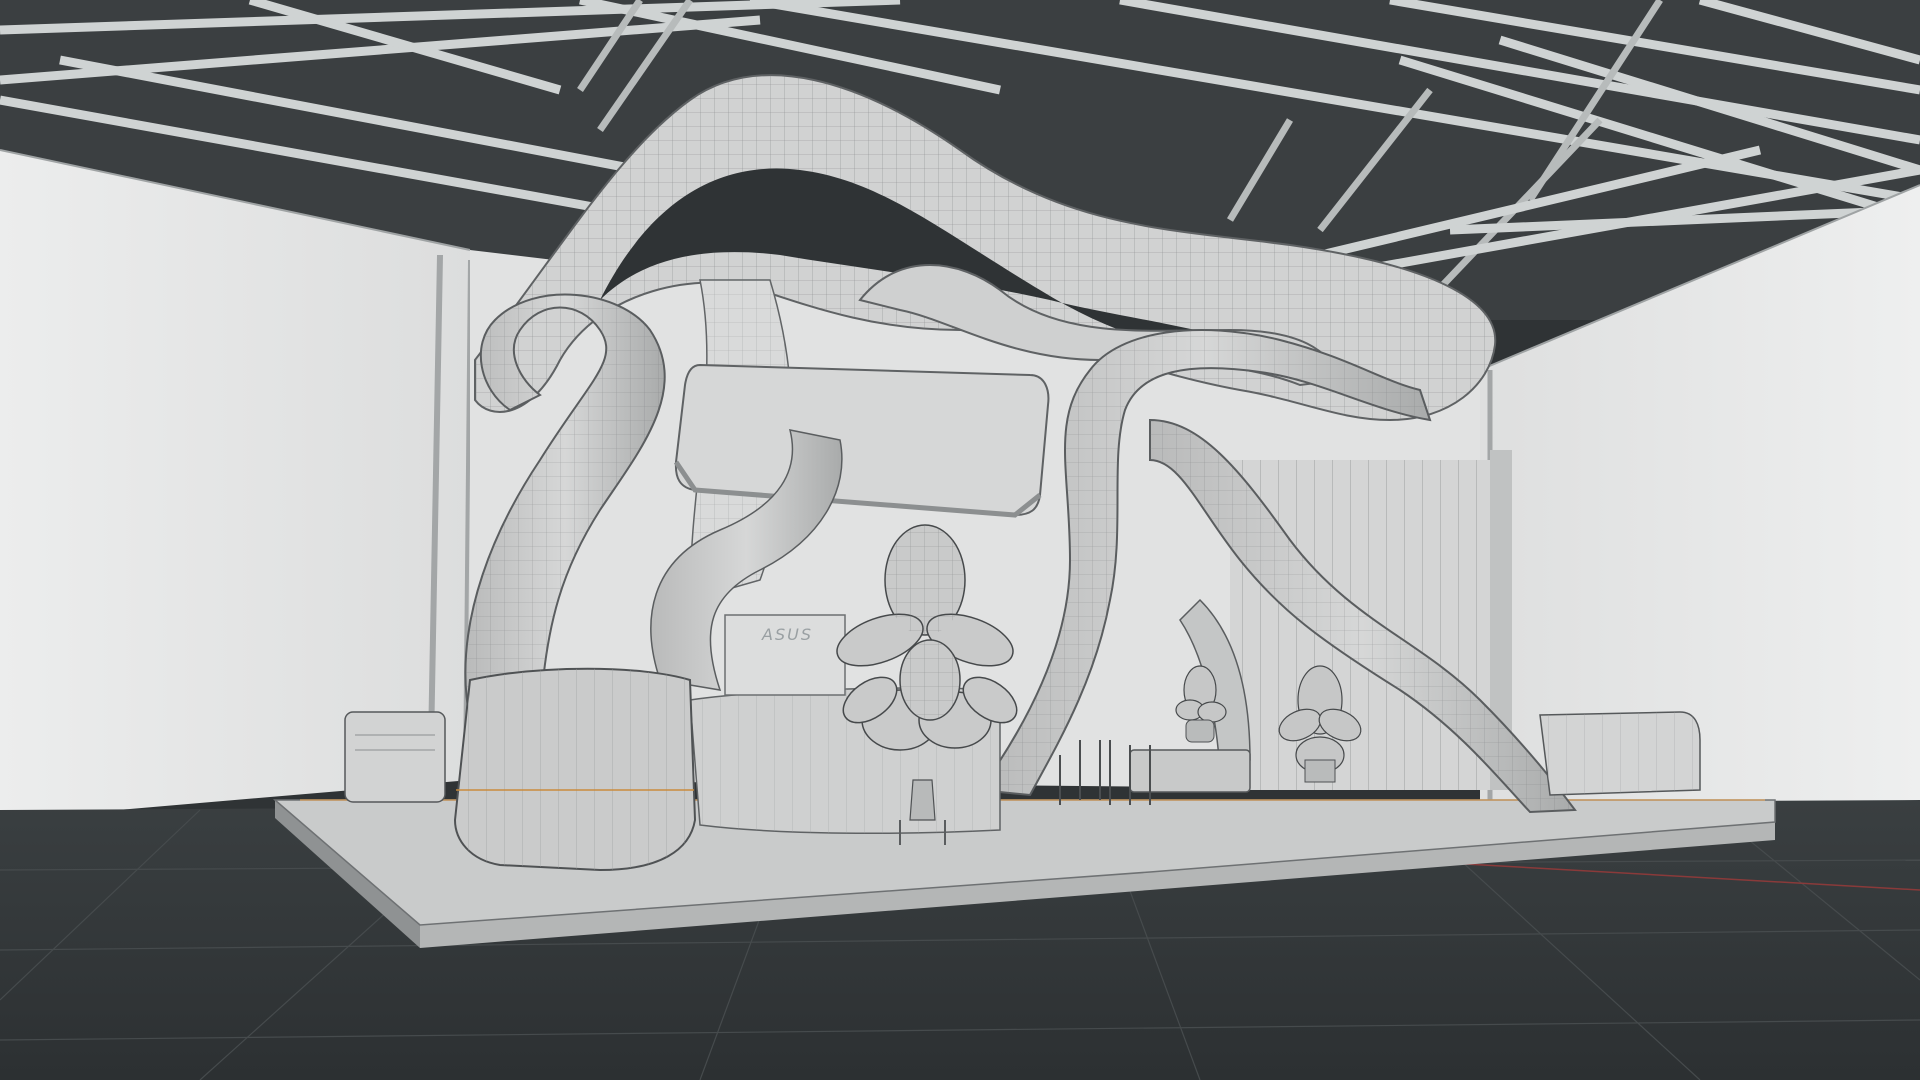 The image size is (1920, 1080). Describe the element at coordinates (395, 757) in the screenshot. I see `side-cabinet` at that location.